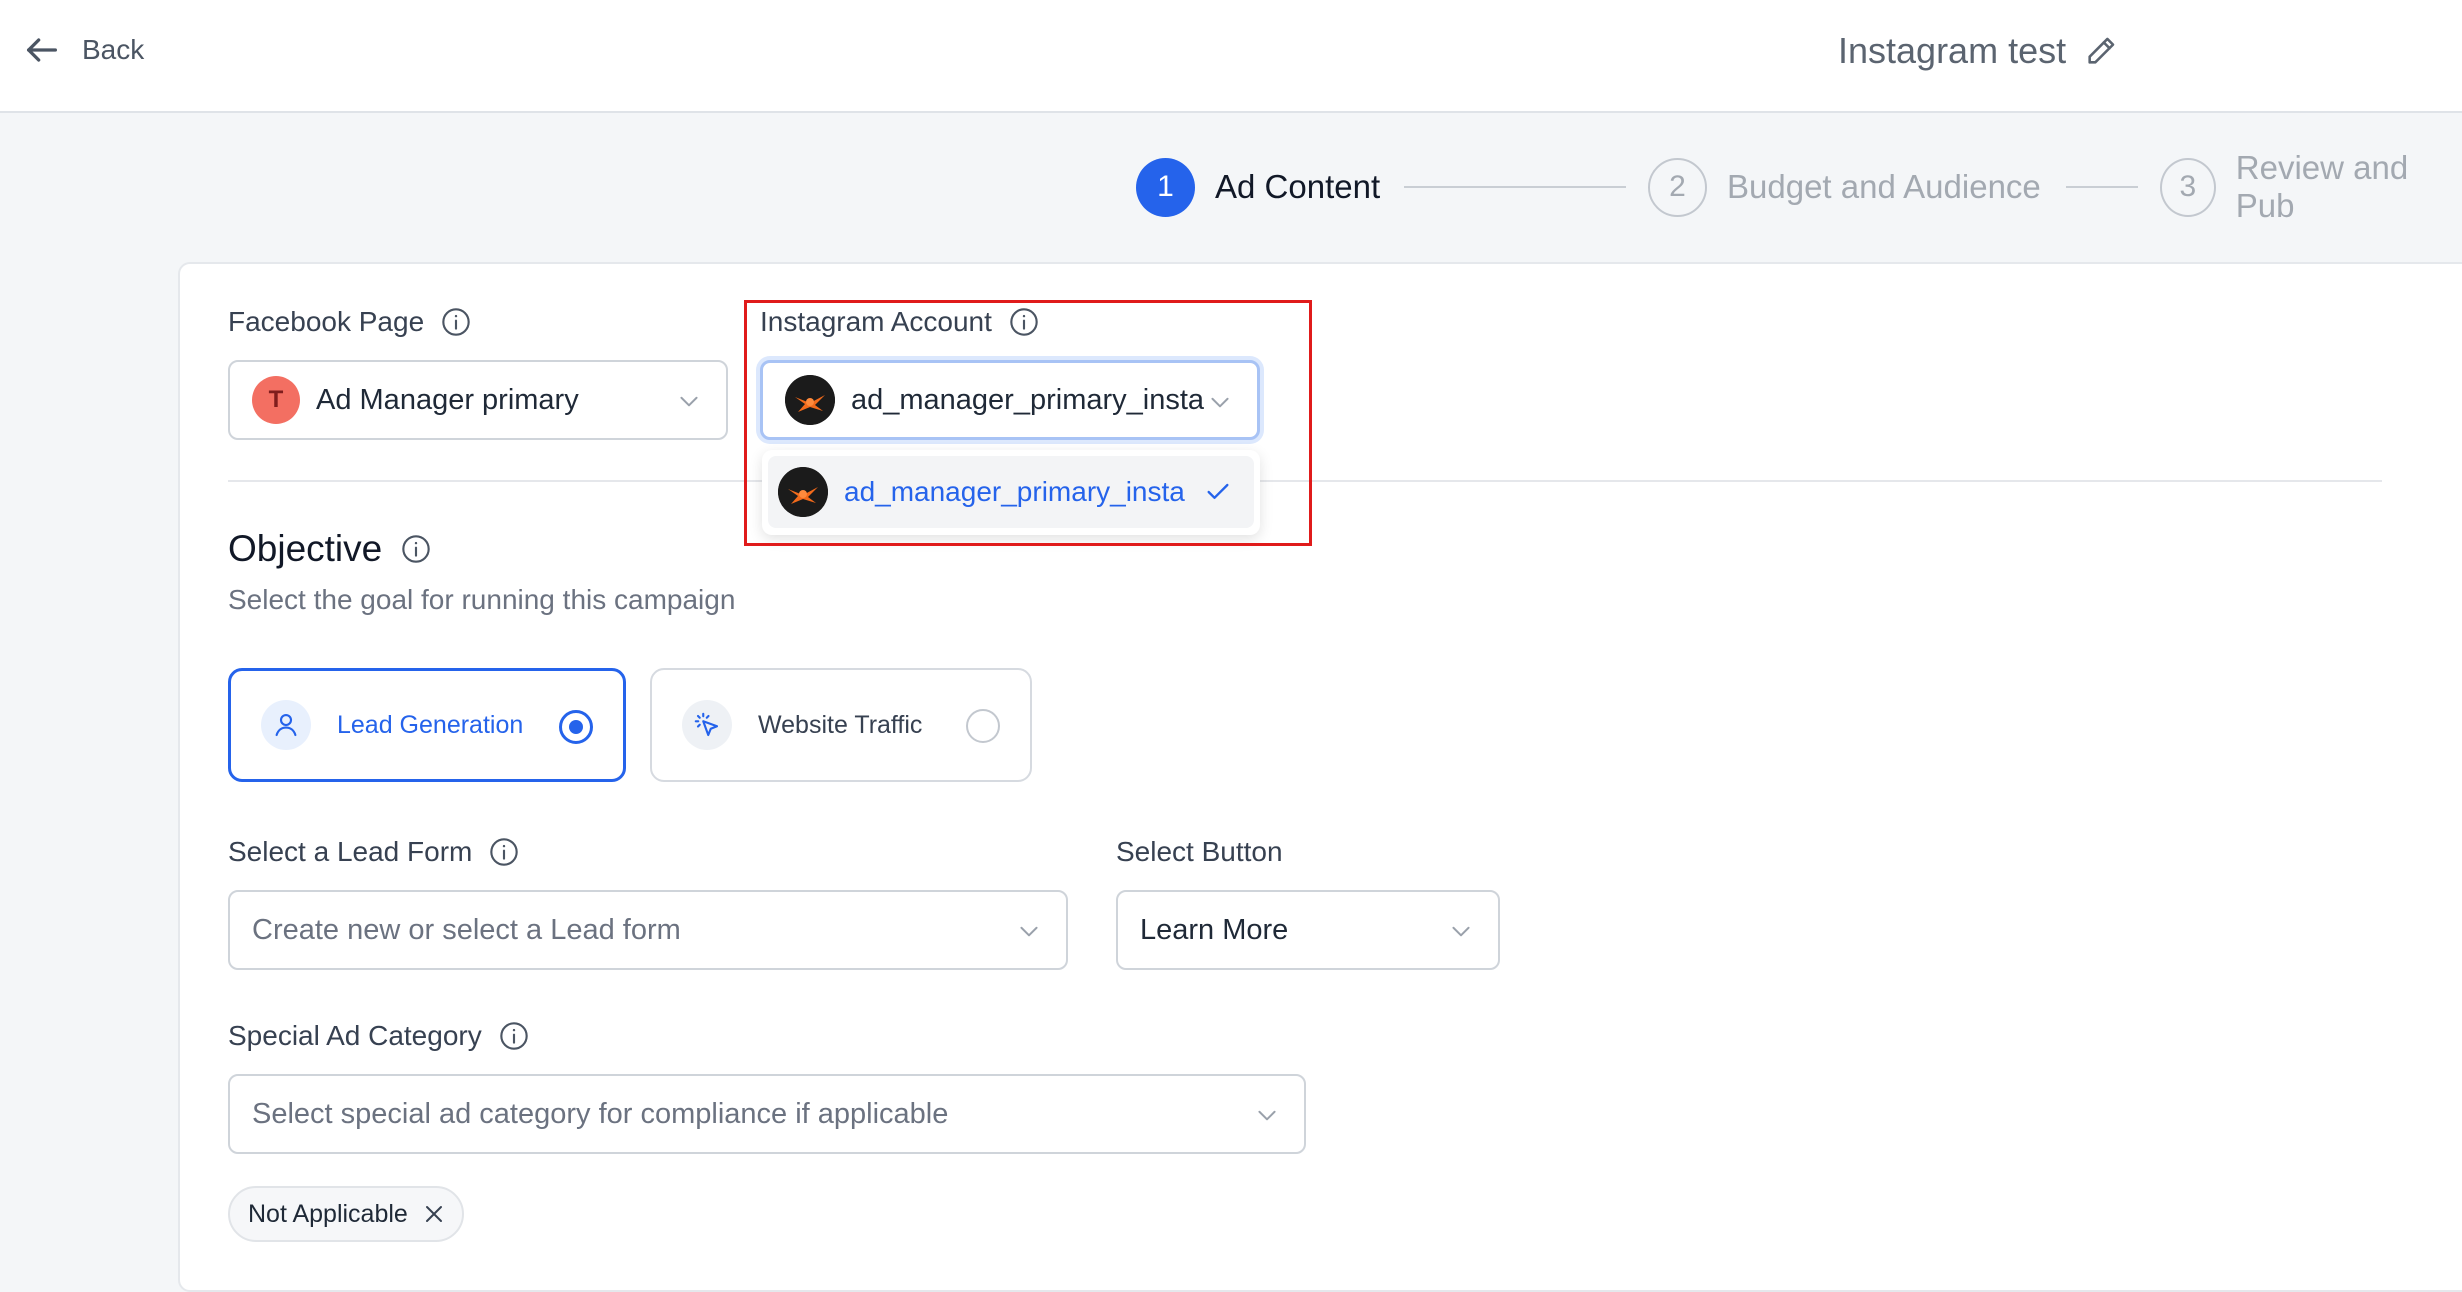  I want to click on step-label: Review and Pub, so click(2322, 186).